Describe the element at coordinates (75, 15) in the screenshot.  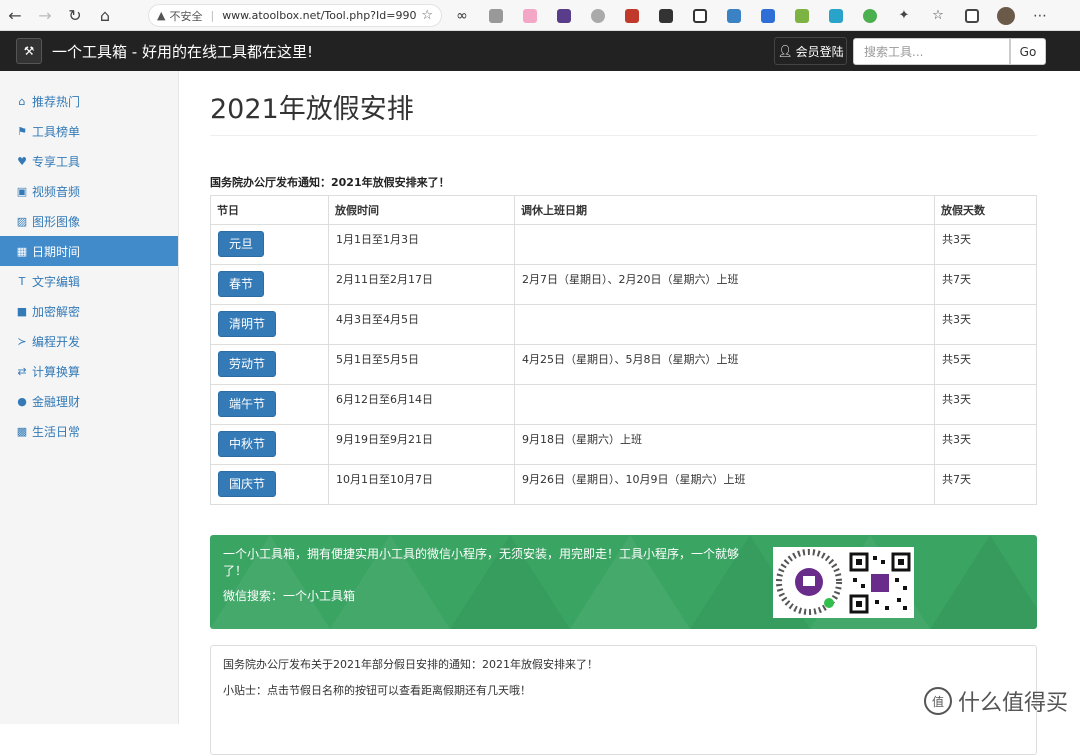
I see `reload-icon: ↻` at that location.